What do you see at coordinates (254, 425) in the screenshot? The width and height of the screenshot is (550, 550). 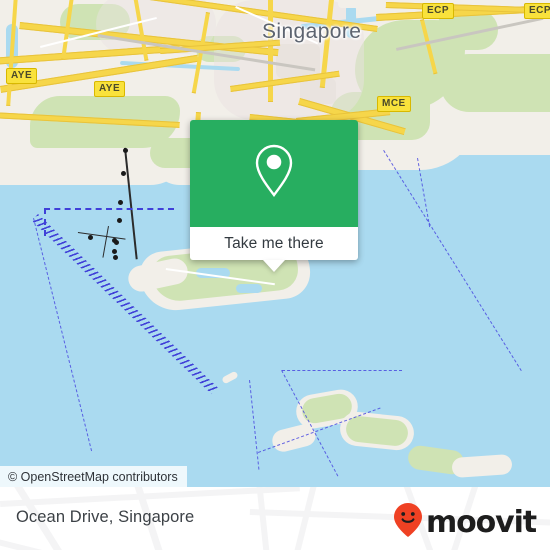 I see `anchorage-boundary-bottom` at bounding box center [254, 425].